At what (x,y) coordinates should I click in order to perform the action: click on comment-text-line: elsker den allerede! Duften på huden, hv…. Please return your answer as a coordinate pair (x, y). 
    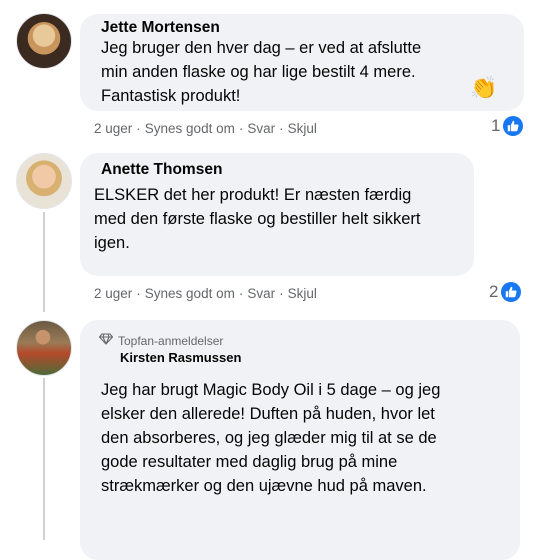
    Looking at the image, I should click on (268, 414).